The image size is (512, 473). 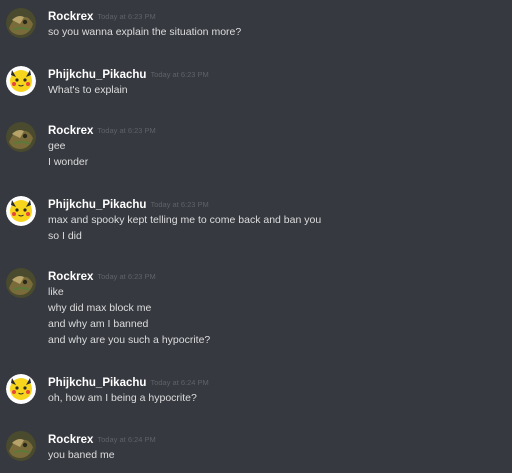 What do you see at coordinates (98, 324) in the screenshot?
I see `message-line: and why am I banned` at bounding box center [98, 324].